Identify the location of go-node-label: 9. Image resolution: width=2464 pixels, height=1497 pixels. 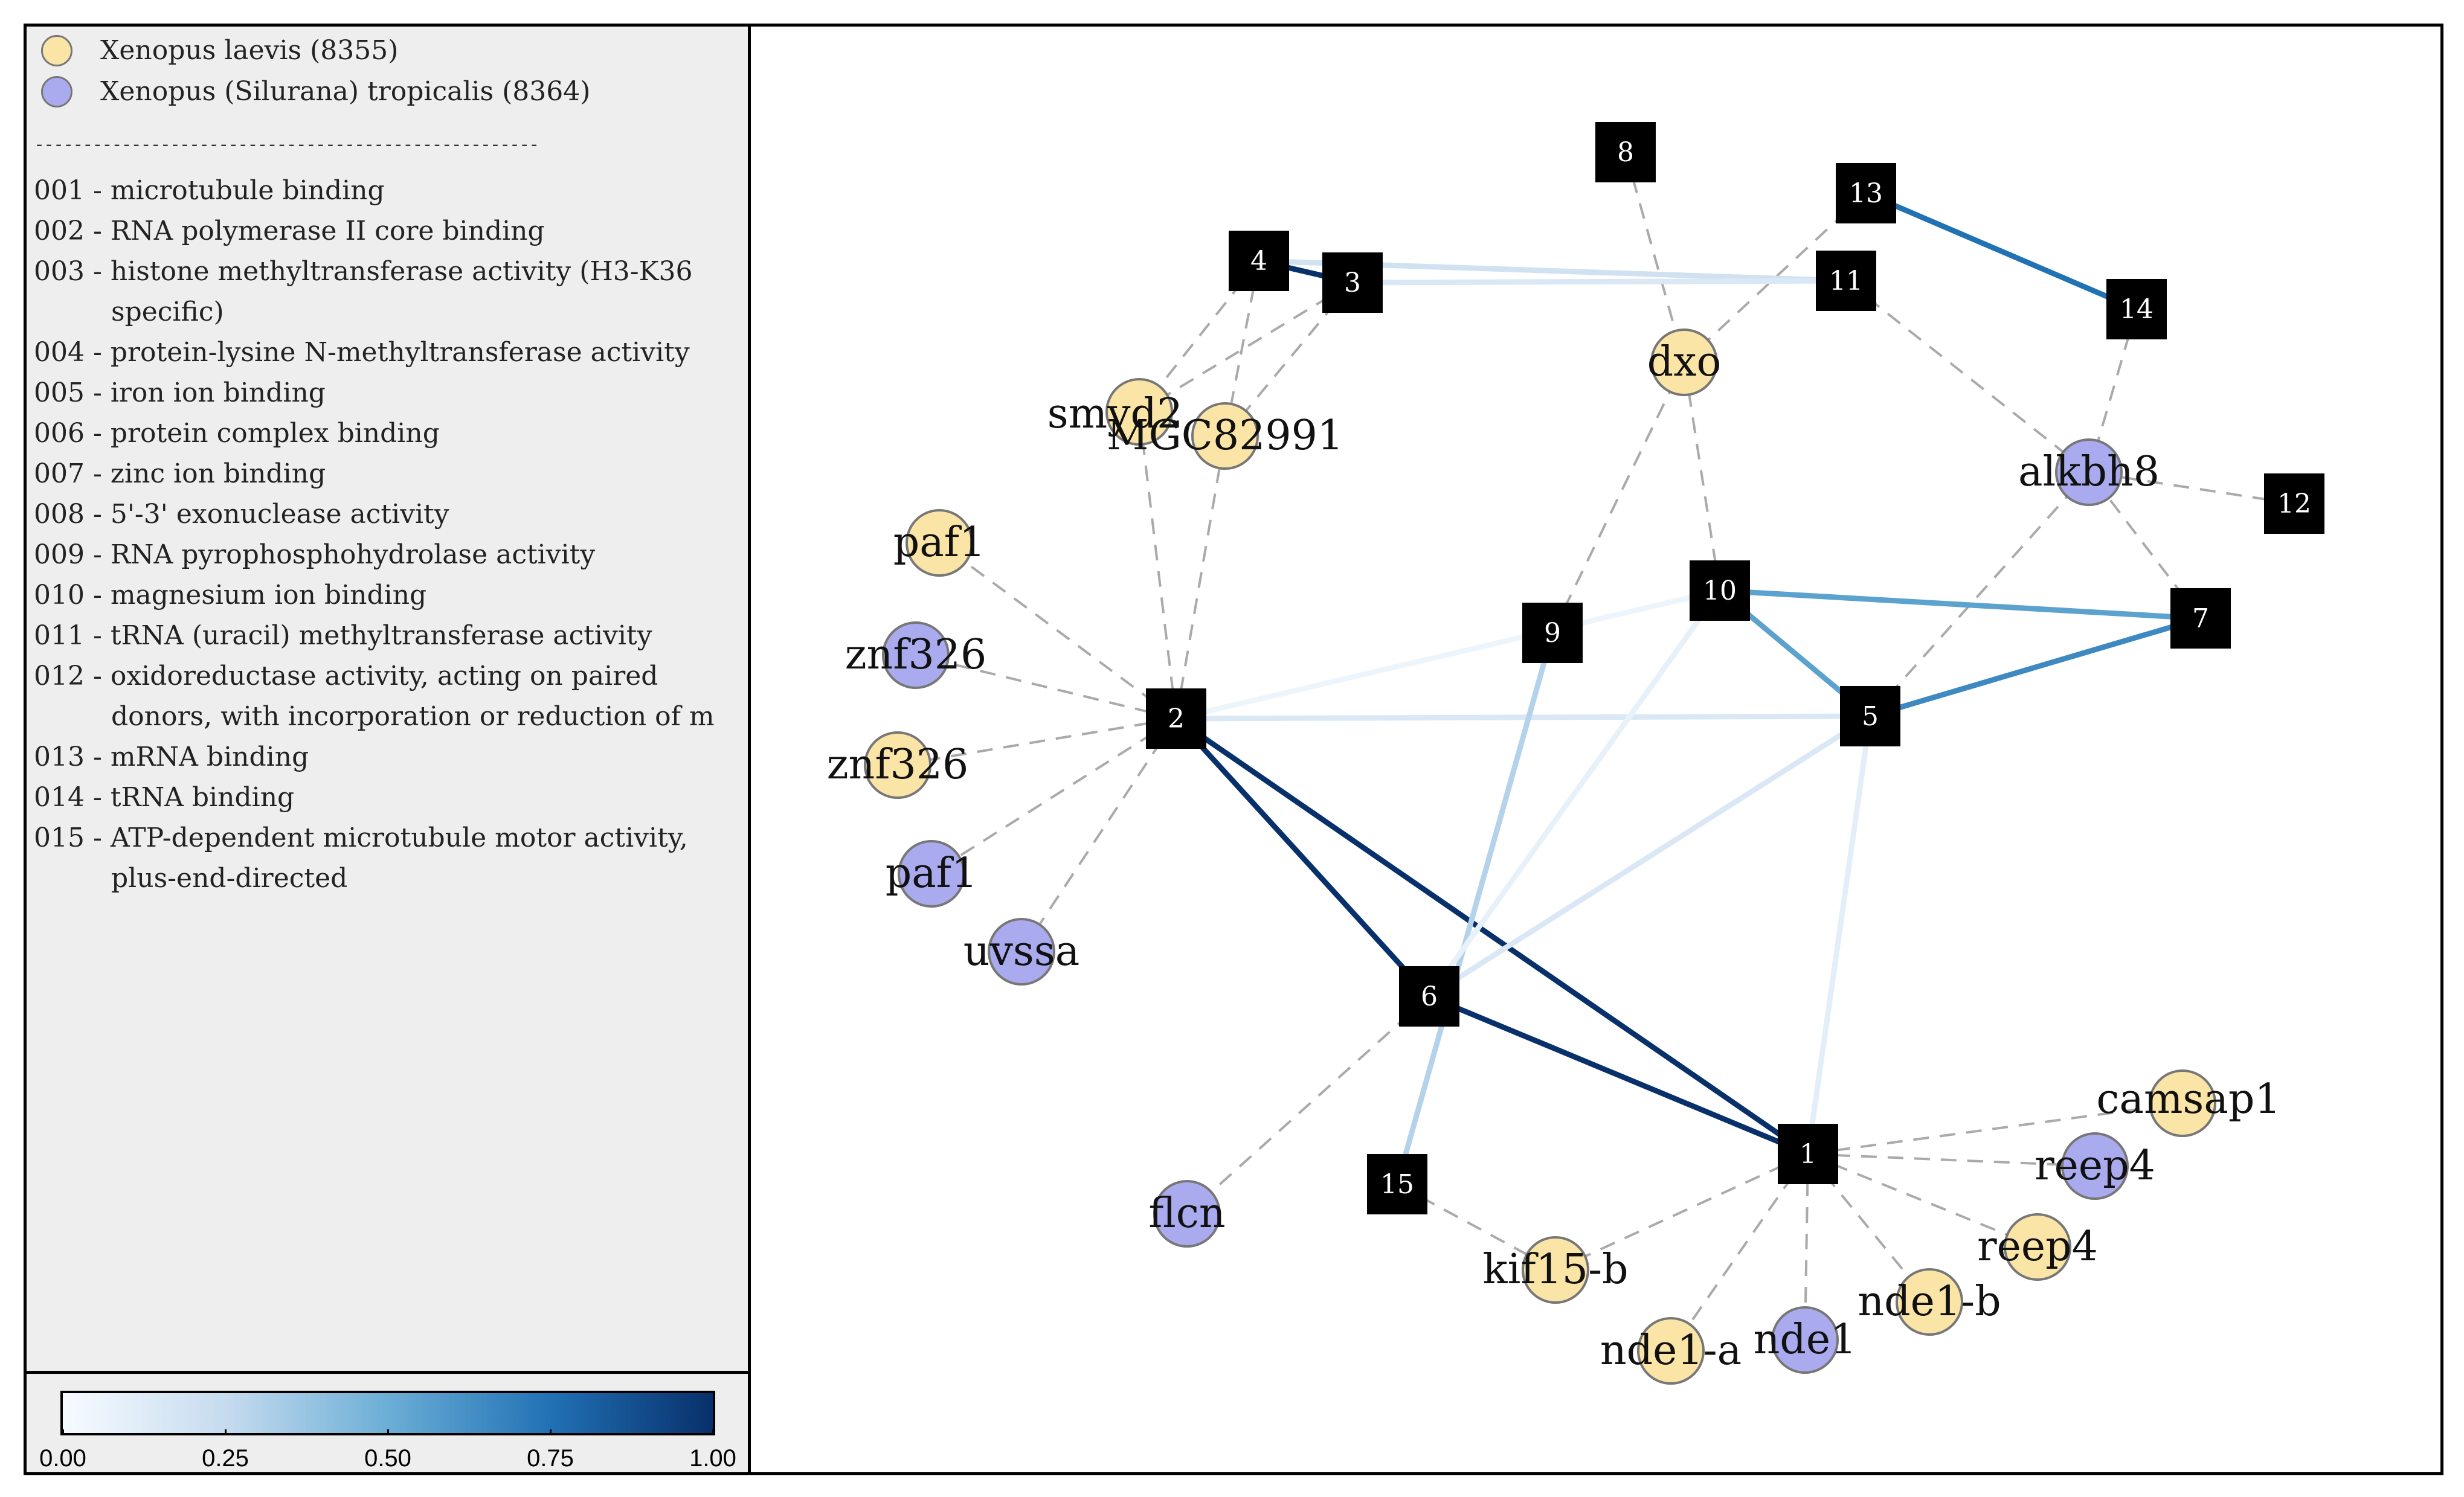
(1553, 633).